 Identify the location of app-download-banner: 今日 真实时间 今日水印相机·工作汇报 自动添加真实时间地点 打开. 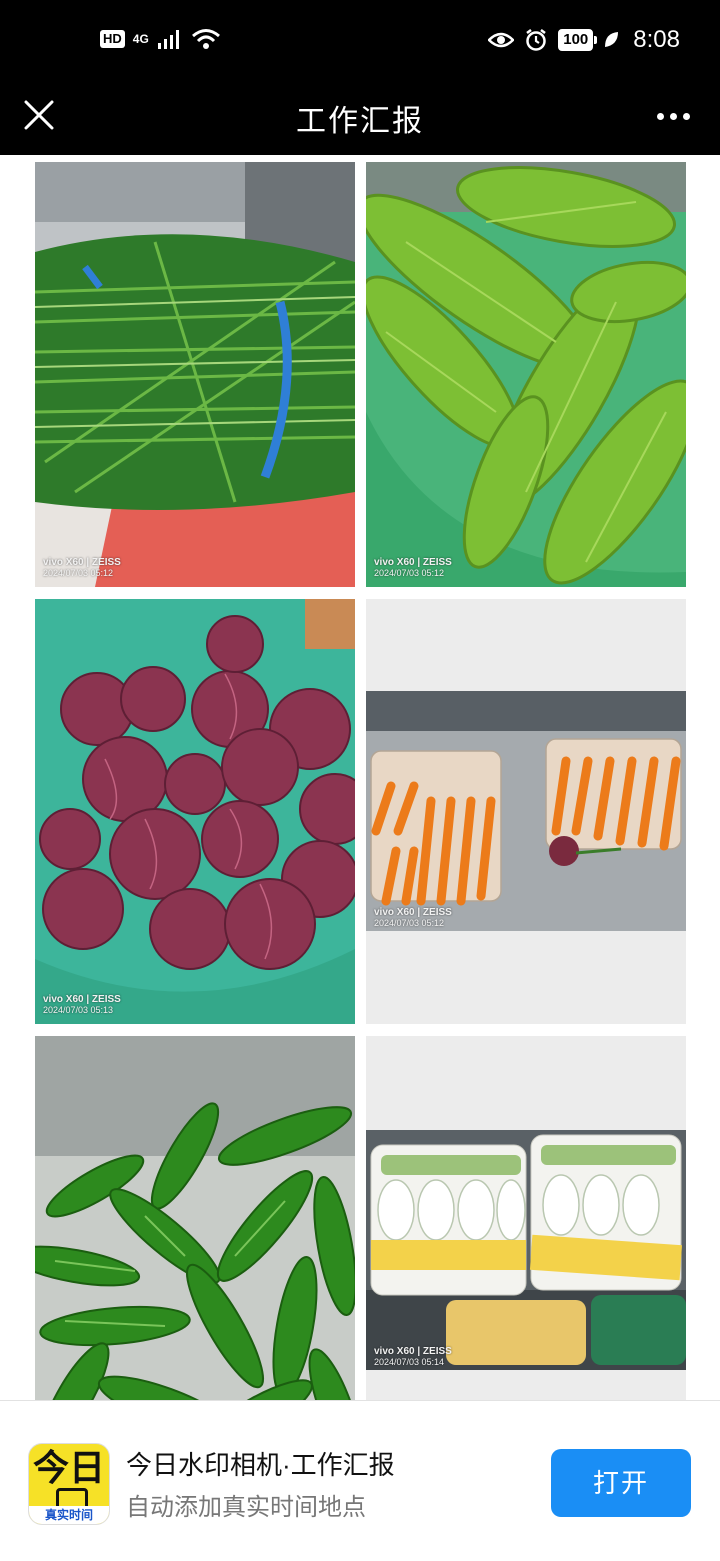
(360, 1480).